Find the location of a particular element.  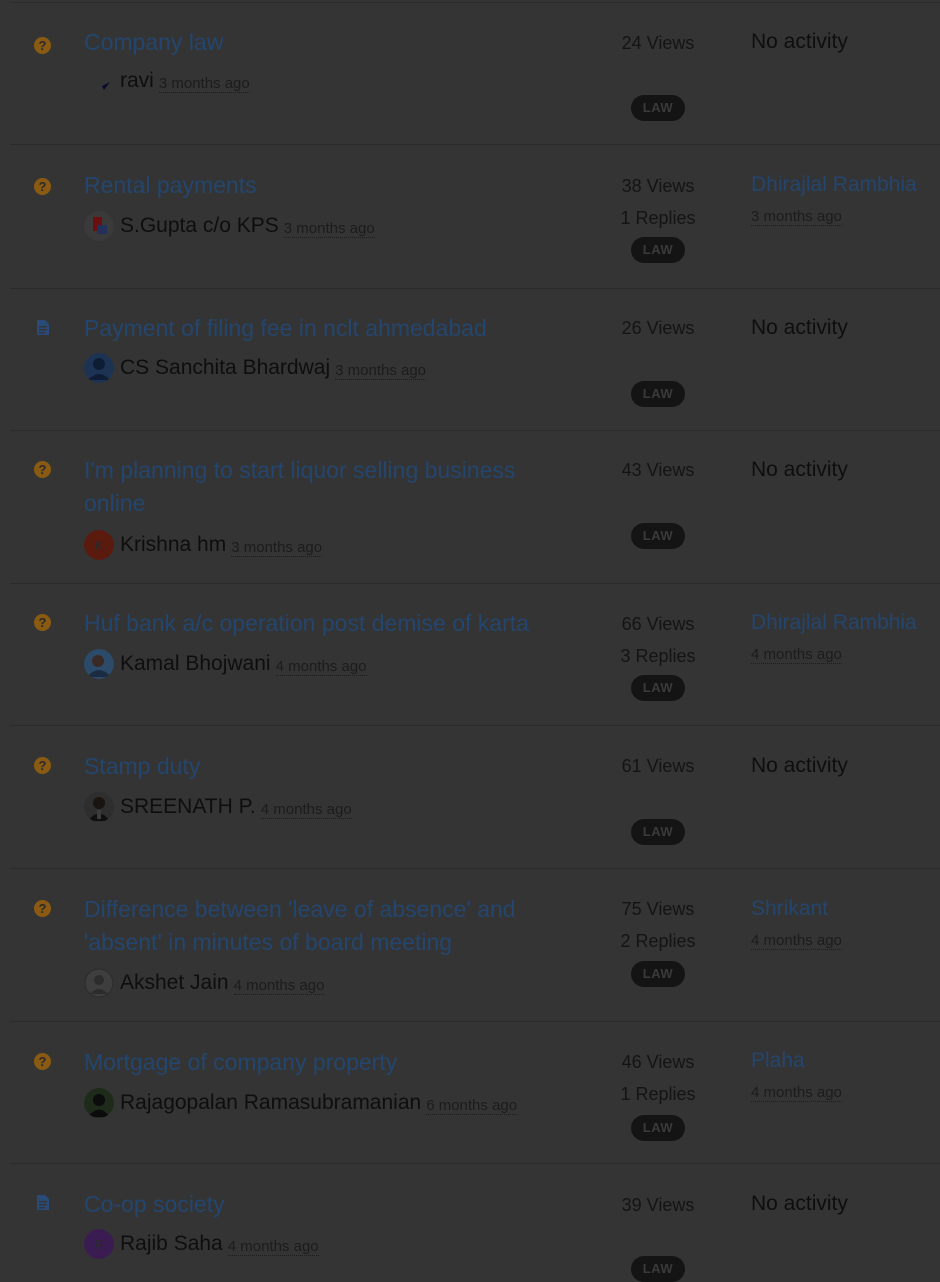

author-line: CS Sanchita Bhardwaj 3 months ago is located at coordinates (255, 368).